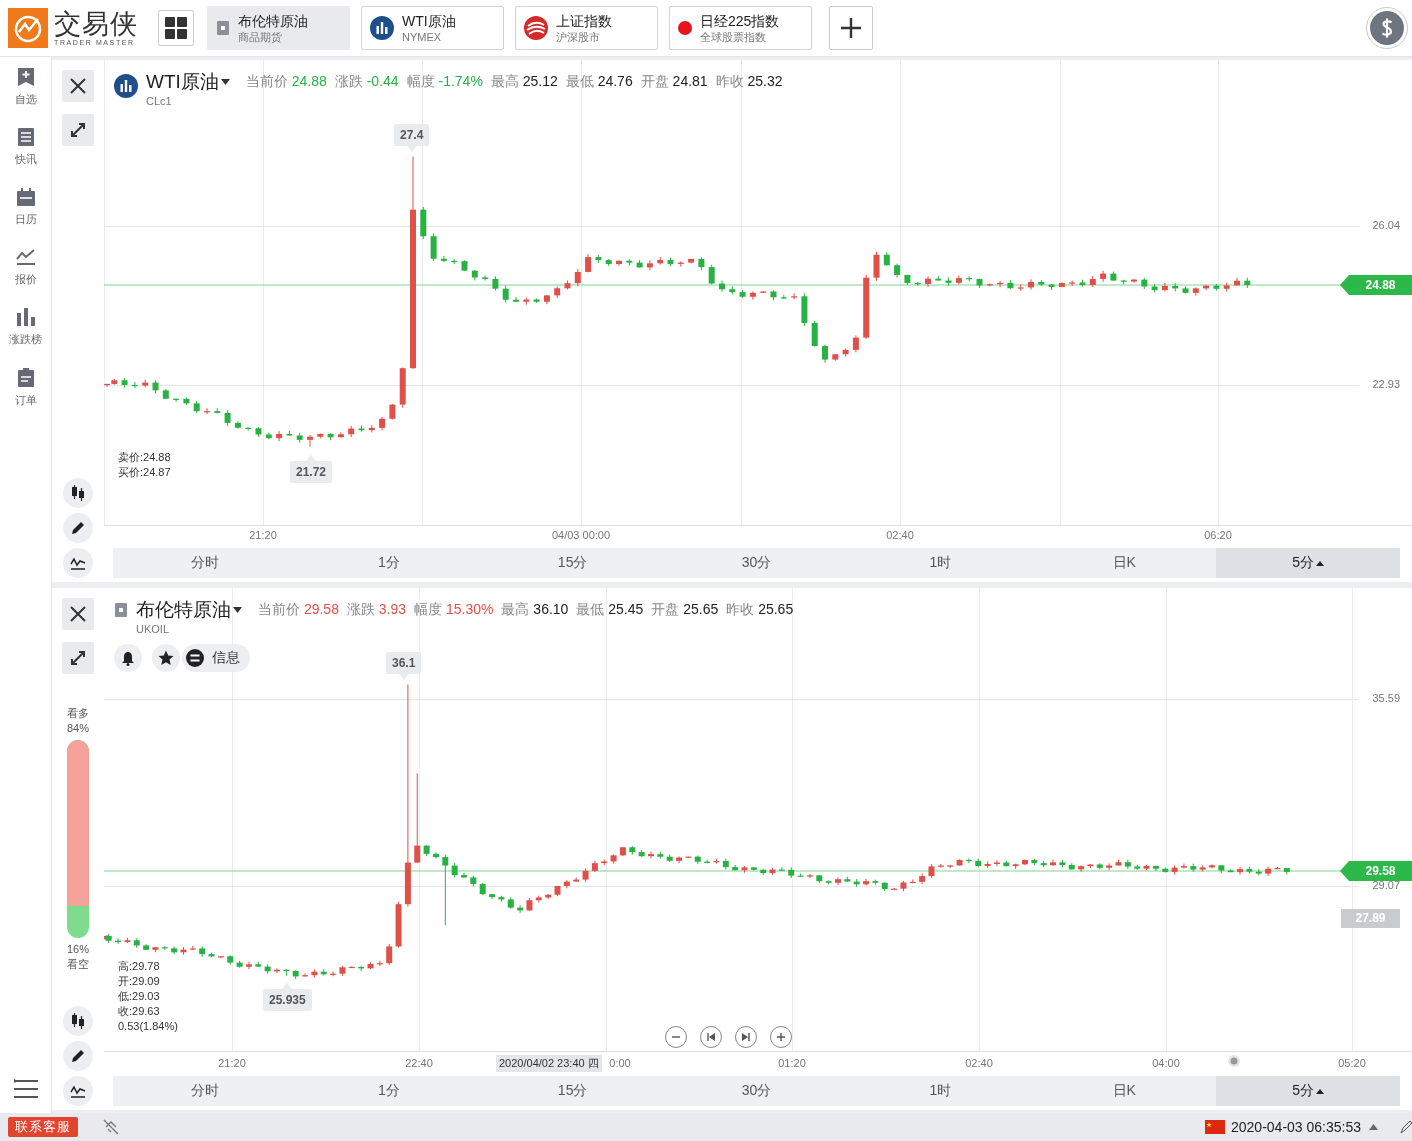 This screenshot has height=1141, width=1412. Describe the element at coordinates (78, 964) in the screenshot. I see `bearish-label: 看空` at that location.